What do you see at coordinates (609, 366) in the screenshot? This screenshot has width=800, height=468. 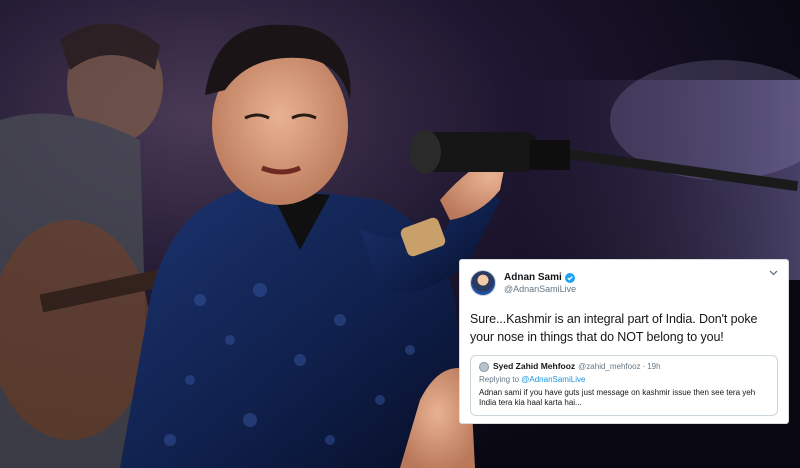 I see `quoted-handle: @zahid_mehfooz` at bounding box center [609, 366].